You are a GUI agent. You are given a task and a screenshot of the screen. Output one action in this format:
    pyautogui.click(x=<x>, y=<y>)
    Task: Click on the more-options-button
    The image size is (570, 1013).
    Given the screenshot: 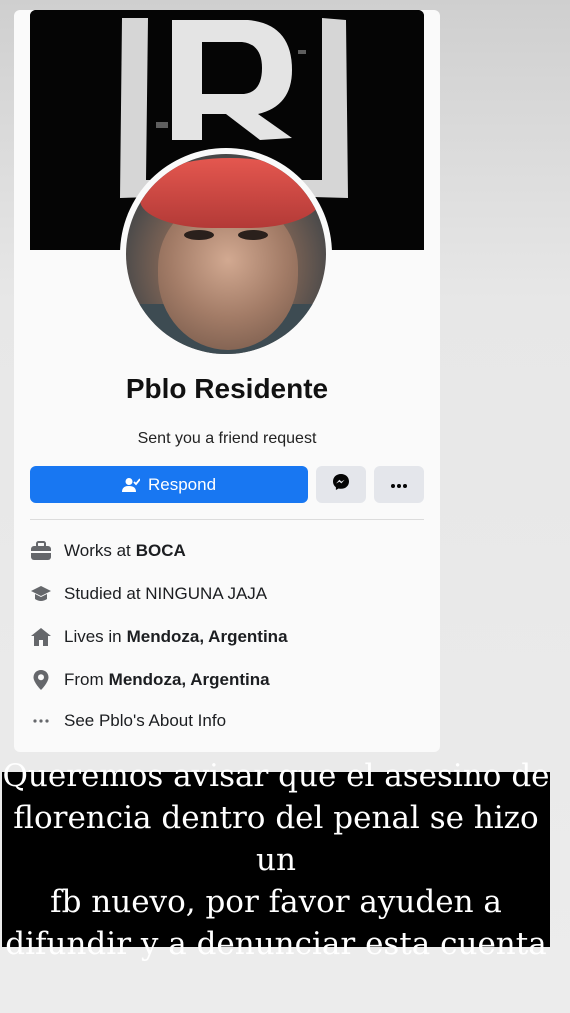 What is the action you would take?
    pyautogui.click(x=399, y=484)
    